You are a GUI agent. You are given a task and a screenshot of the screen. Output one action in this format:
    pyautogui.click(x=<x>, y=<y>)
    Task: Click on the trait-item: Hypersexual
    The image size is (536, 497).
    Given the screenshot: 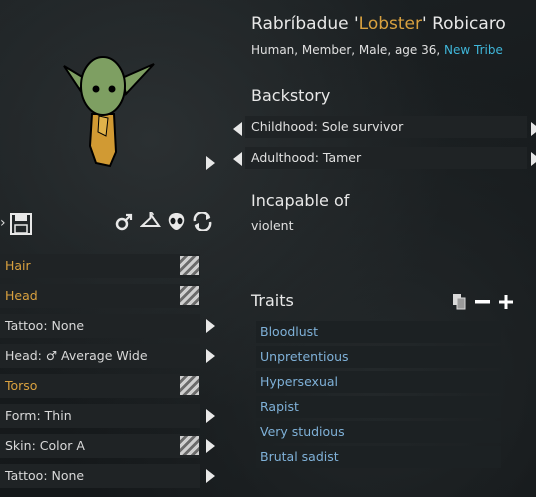 What is the action you would take?
    pyautogui.click(x=378, y=382)
    